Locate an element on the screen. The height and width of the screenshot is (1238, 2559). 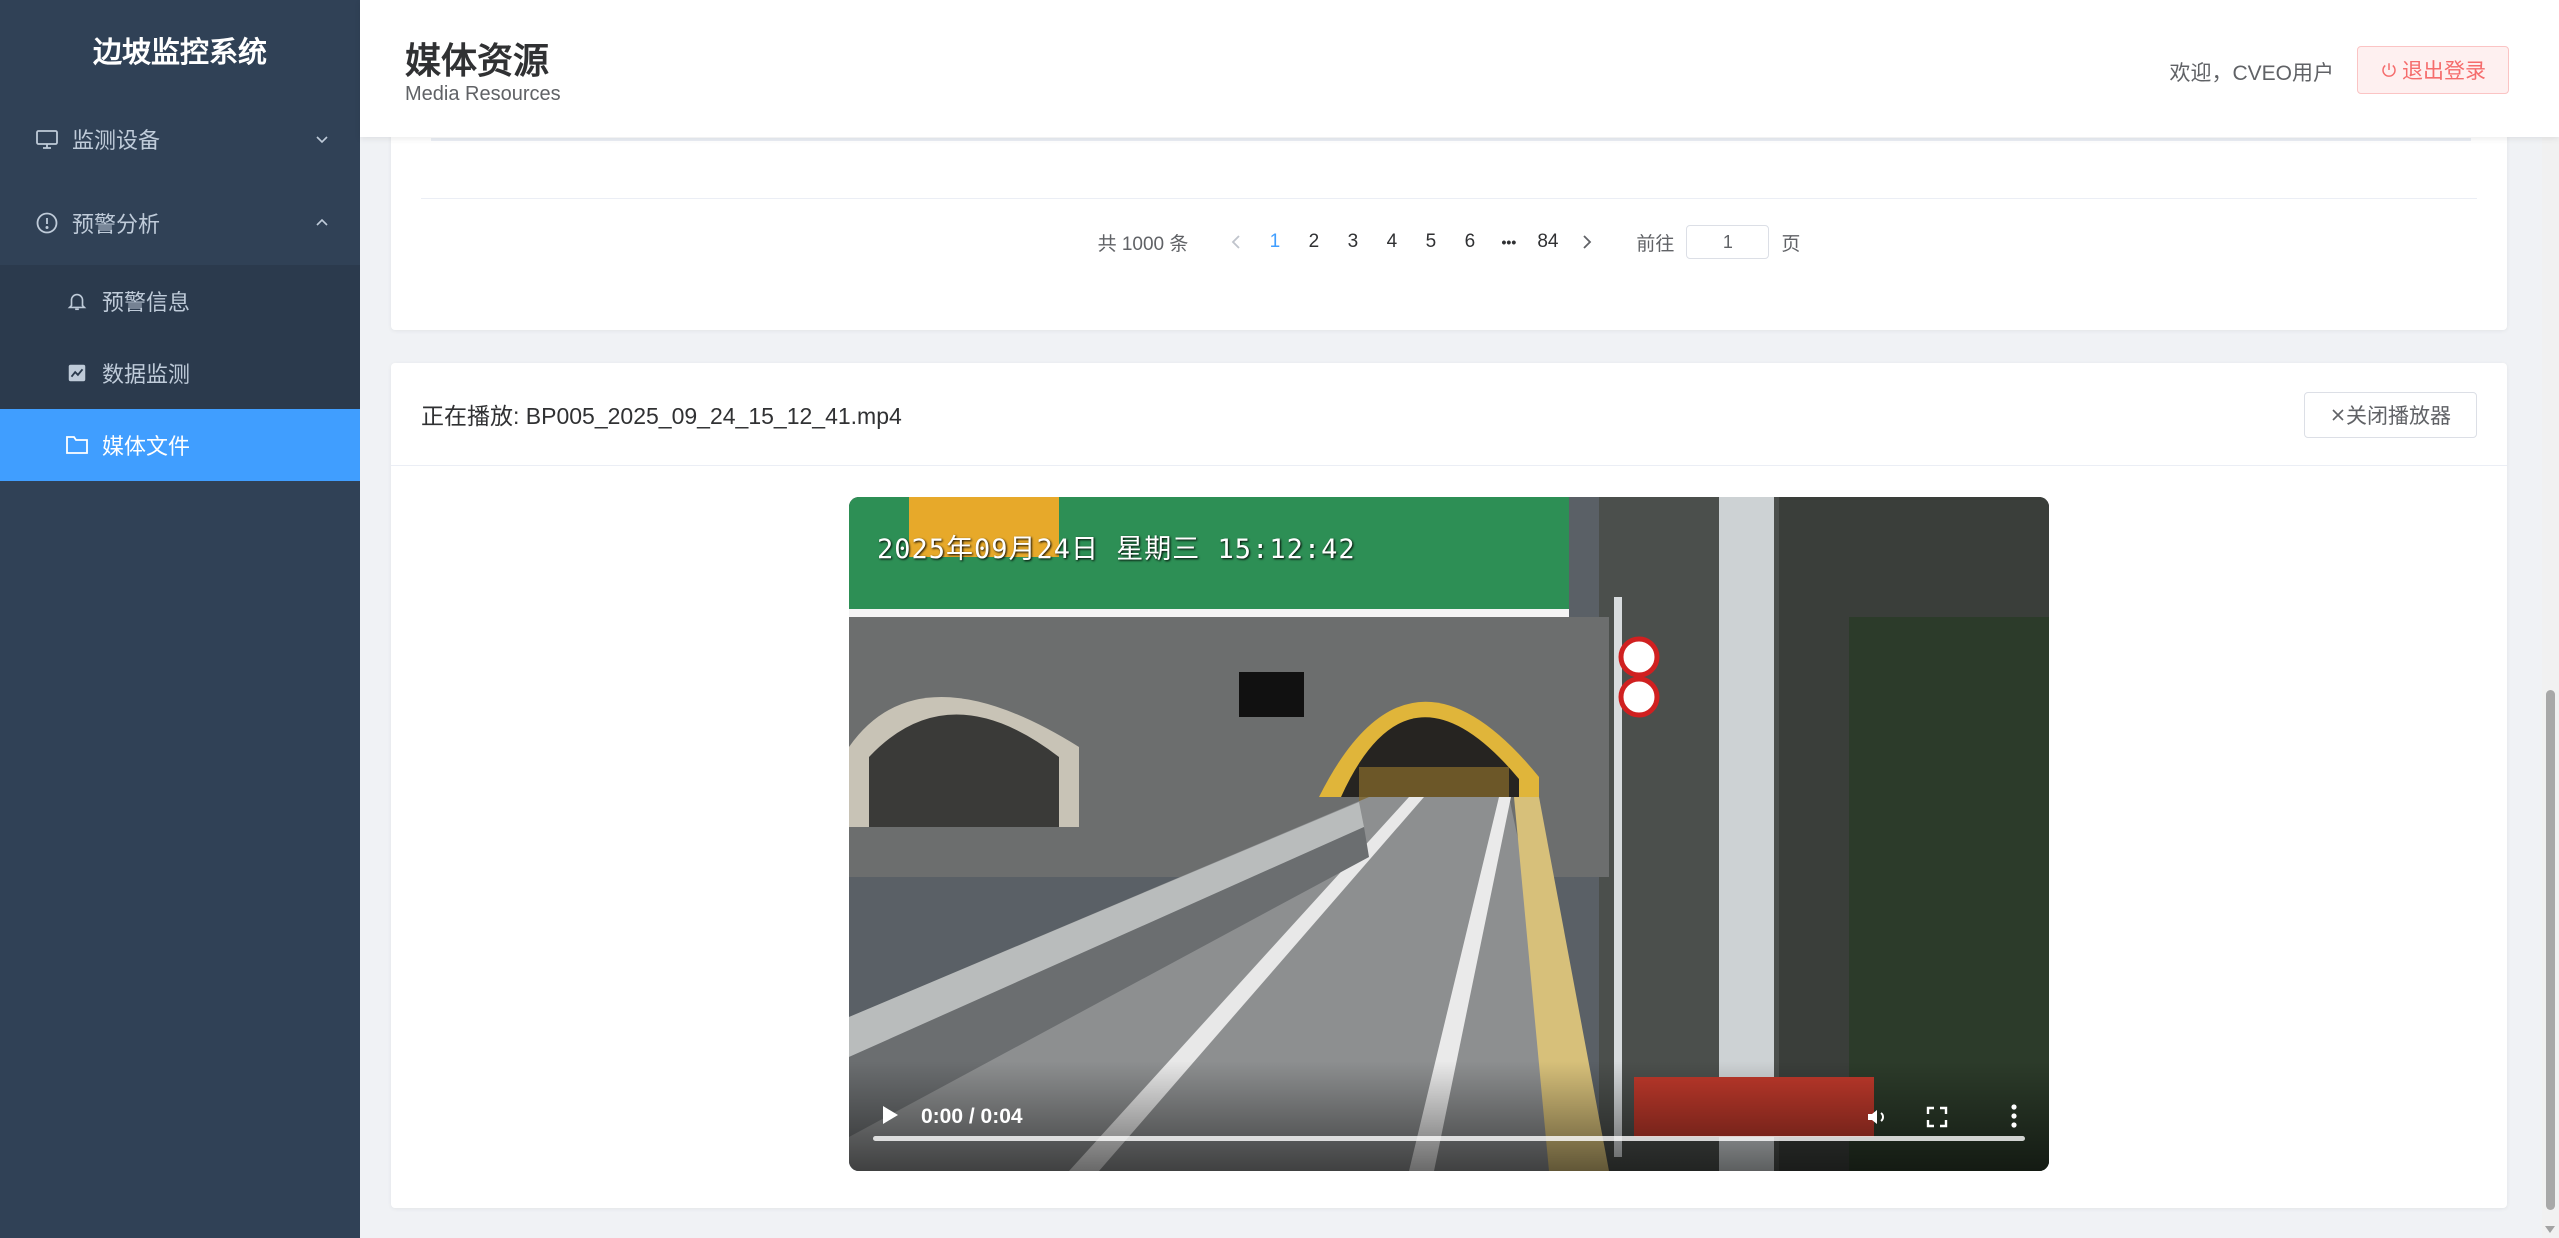
fullscreen-icon is located at coordinates (1937, 1117).